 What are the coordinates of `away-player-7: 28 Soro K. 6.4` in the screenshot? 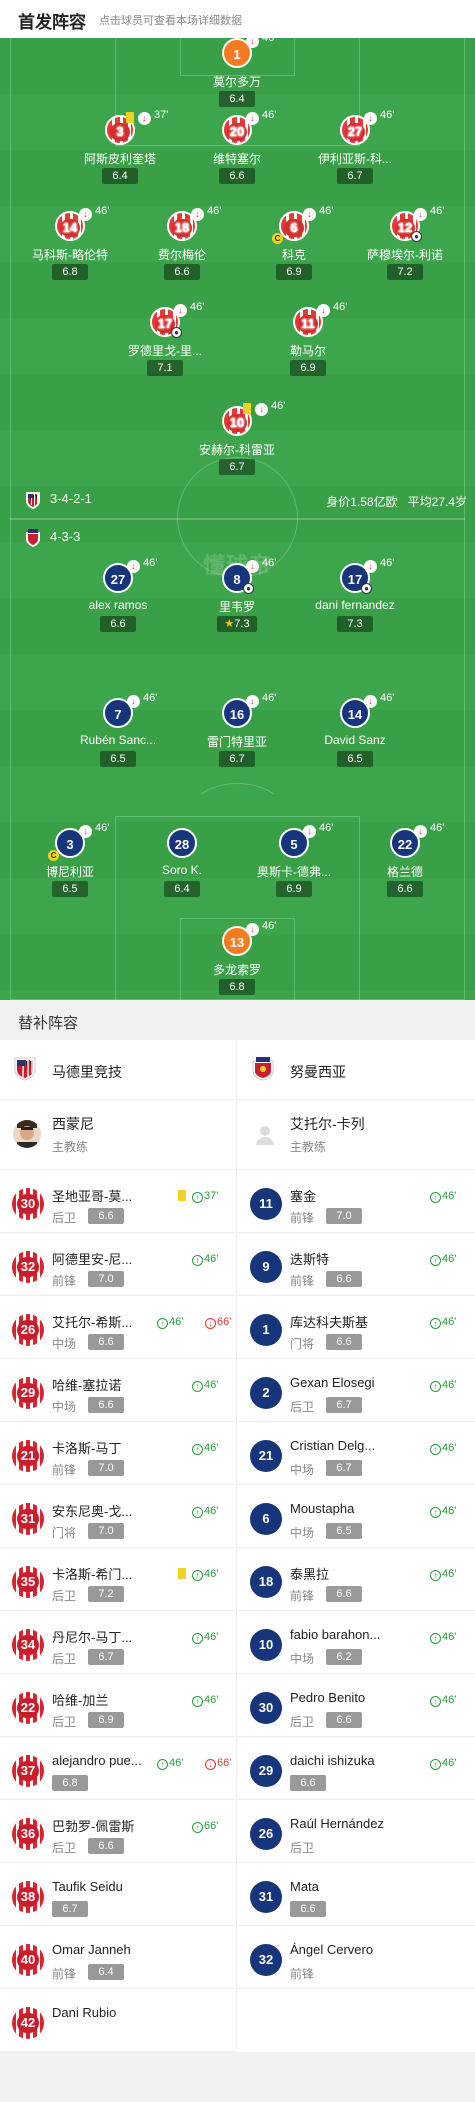 It's located at (182, 863).